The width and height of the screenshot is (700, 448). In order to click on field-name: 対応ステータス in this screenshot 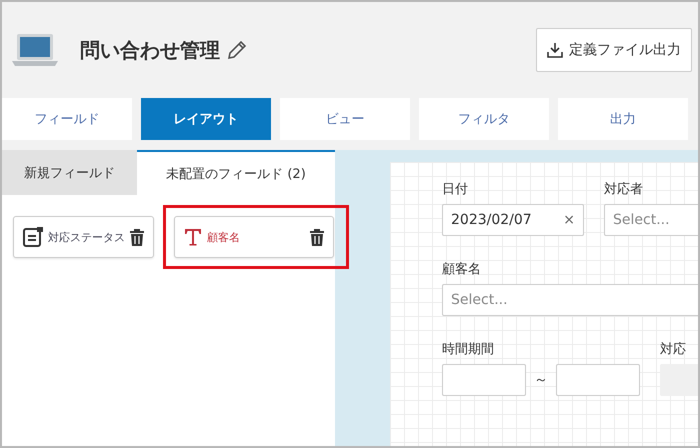, I will do `click(86, 237)`.